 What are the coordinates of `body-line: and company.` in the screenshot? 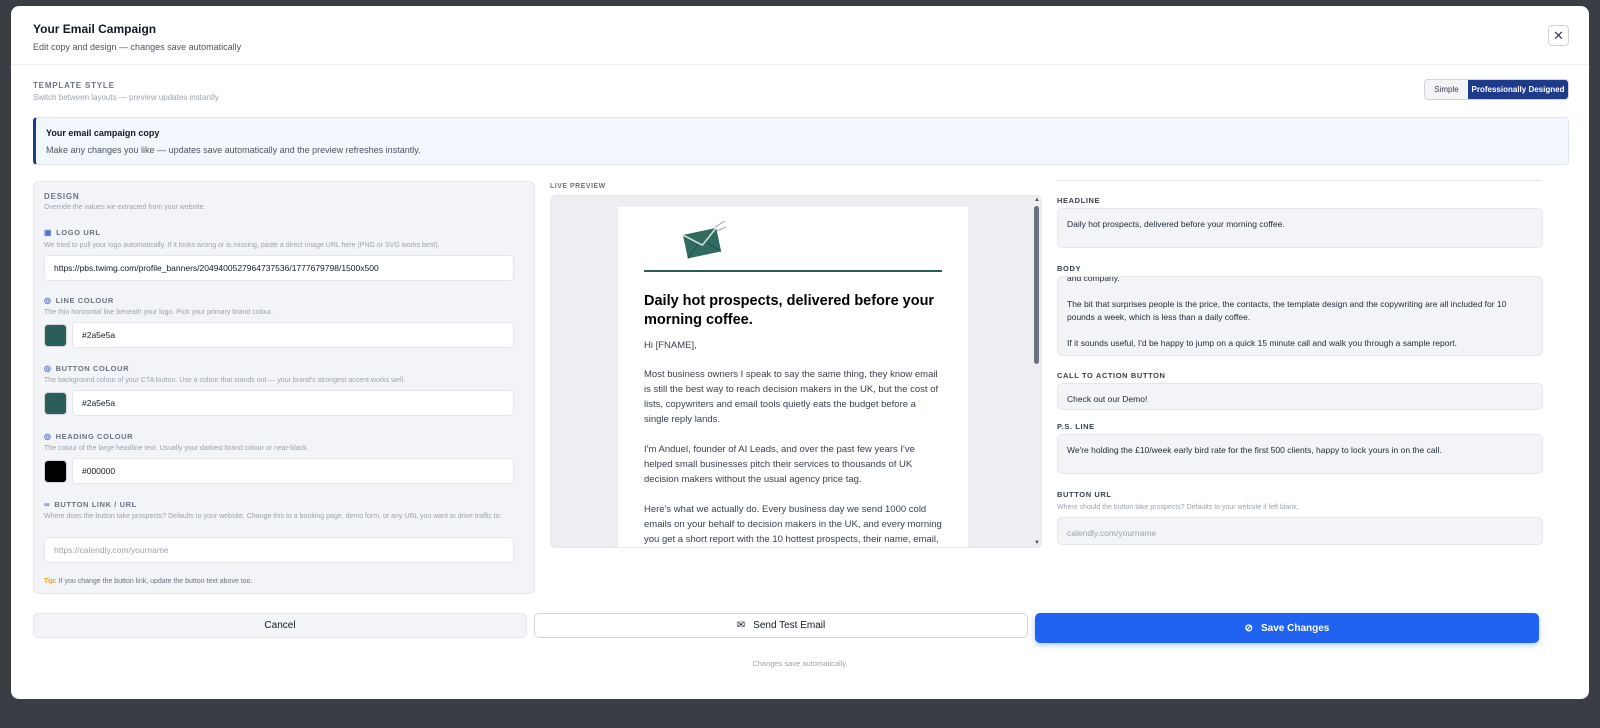 It's located at (1093, 279).